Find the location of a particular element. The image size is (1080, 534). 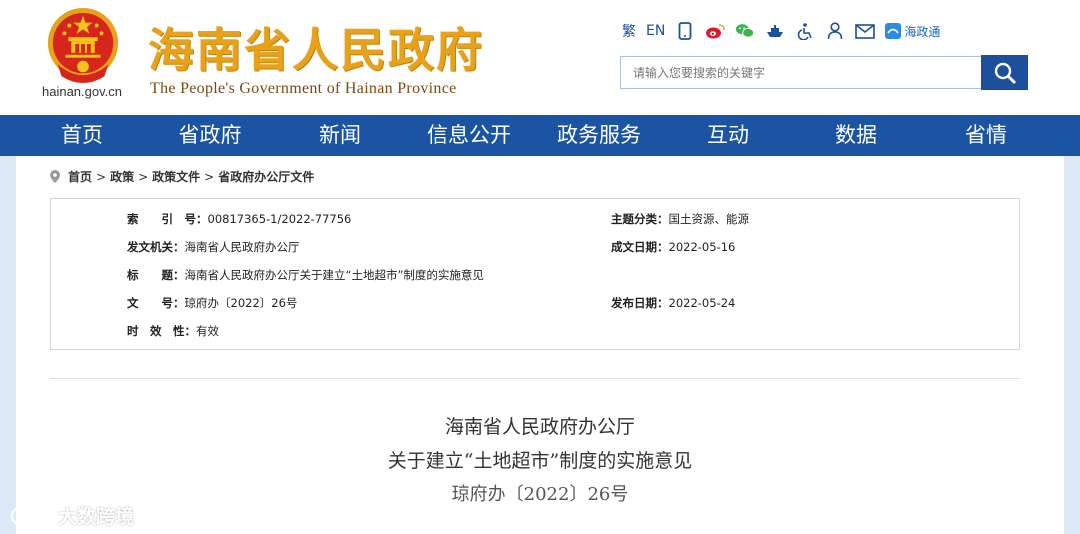

meta-doc-number-label: 文 号： is located at coordinates (156, 303).